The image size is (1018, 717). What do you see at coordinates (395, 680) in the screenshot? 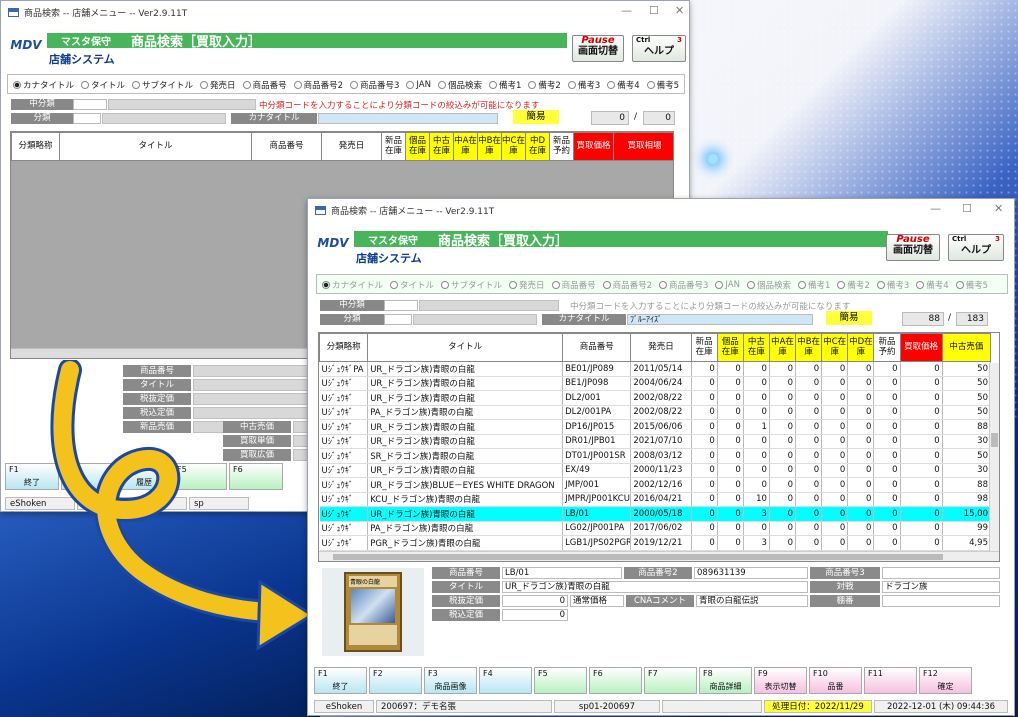
I see `function-key-button: F2` at bounding box center [395, 680].